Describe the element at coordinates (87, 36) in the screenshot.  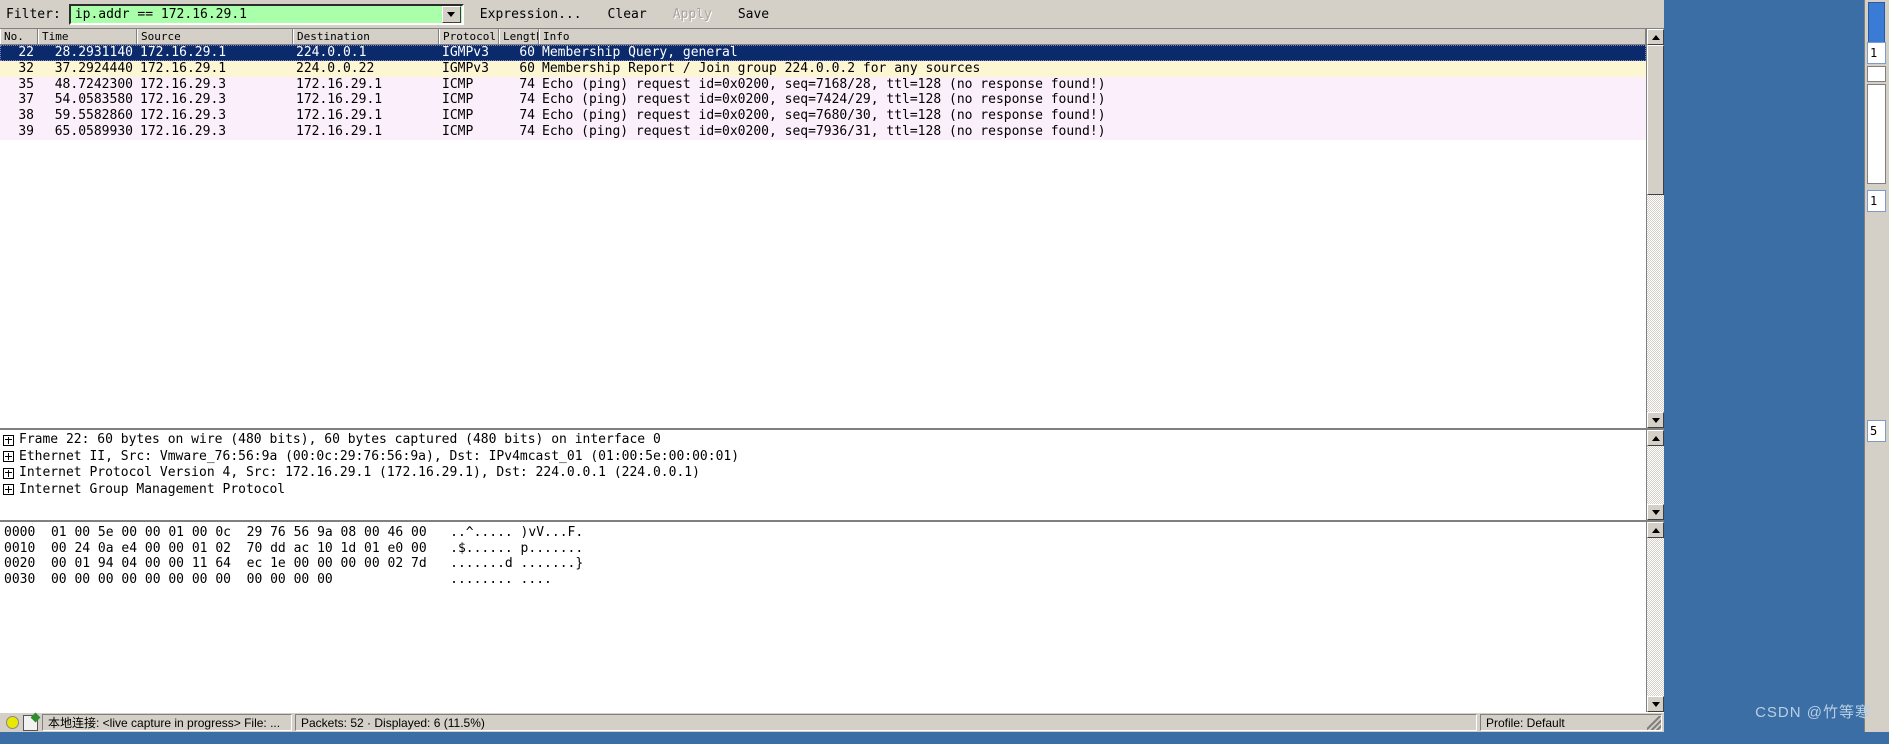
I see `column-header-time: Time` at that location.